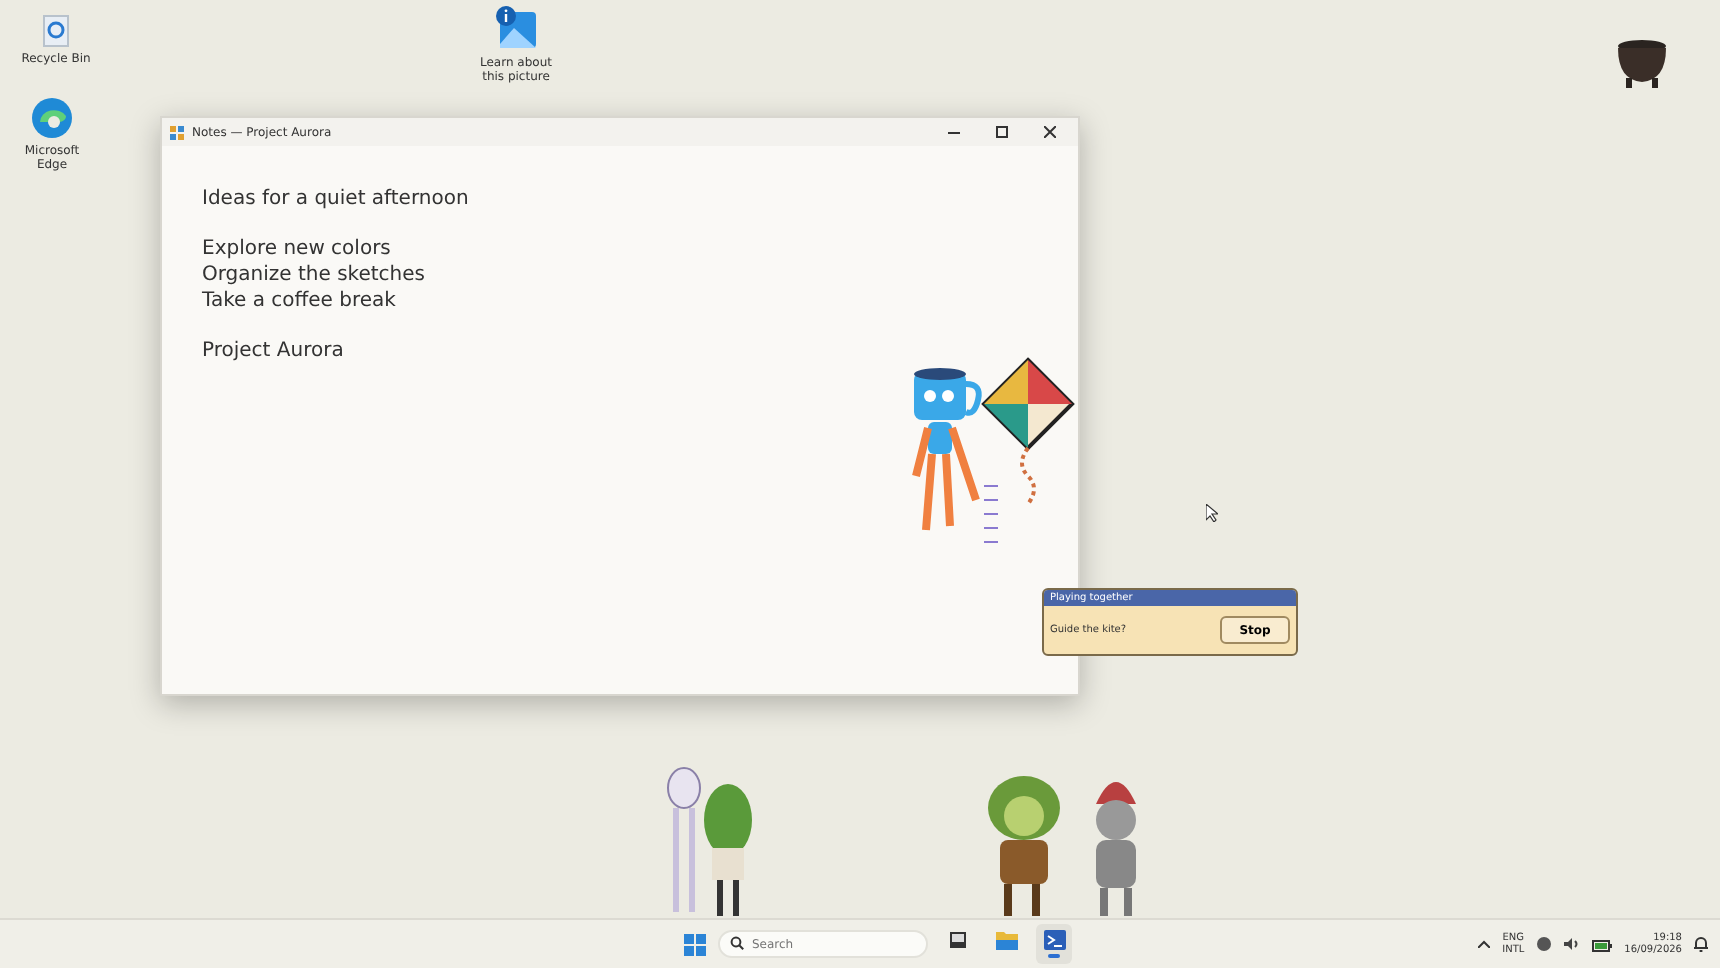 Image resolution: width=1720 pixels, height=968 pixels. I want to click on terminal-icon, so click(1054, 940).